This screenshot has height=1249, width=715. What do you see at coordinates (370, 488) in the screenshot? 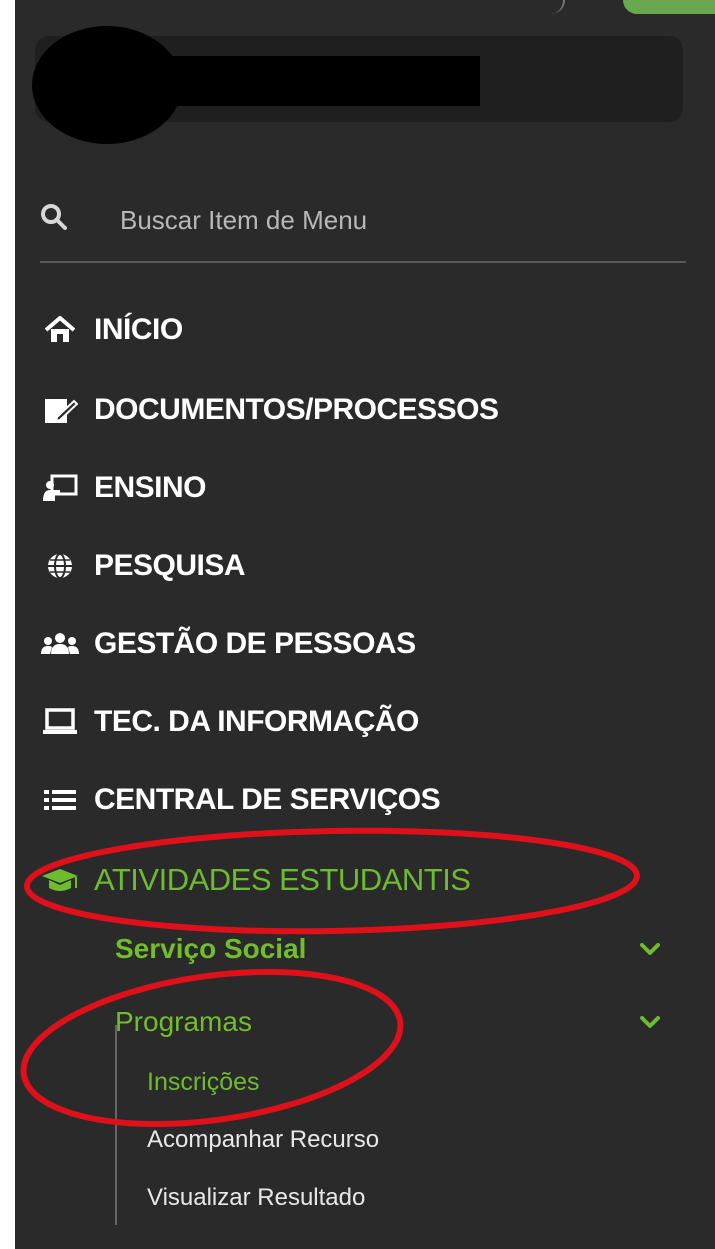
I see `menu-item-ensino: ENSINO` at bounding box center [370, 488].